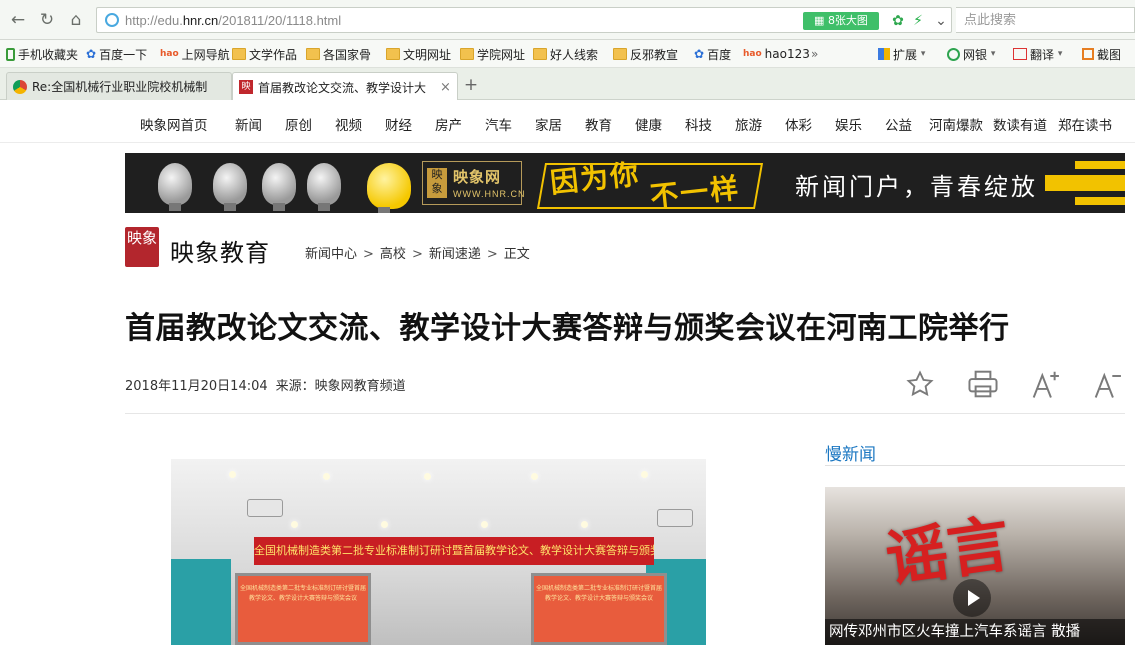 The width and height of the screenshot is (1135, 645). I want to click on search-input, so click(1045, 20).